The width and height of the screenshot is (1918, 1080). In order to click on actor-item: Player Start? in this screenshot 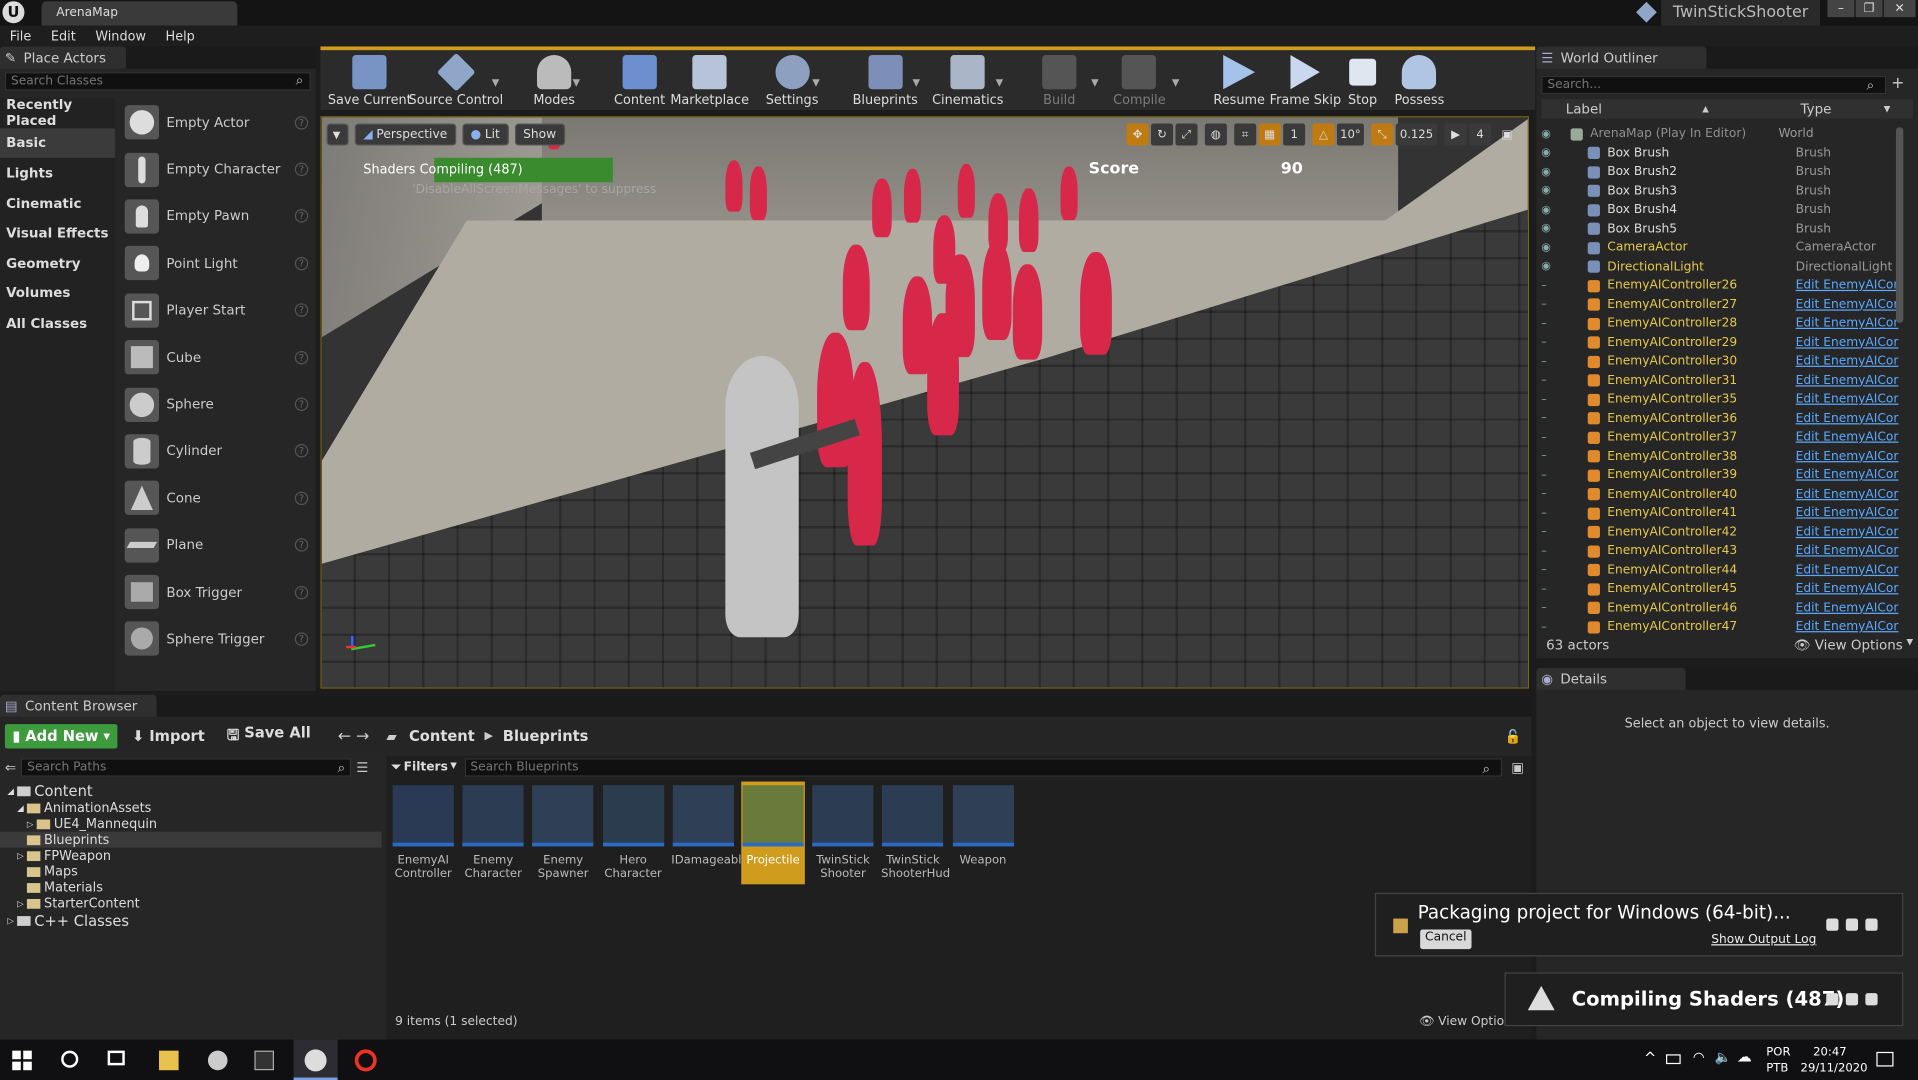, I will do `click(215, 310)`.